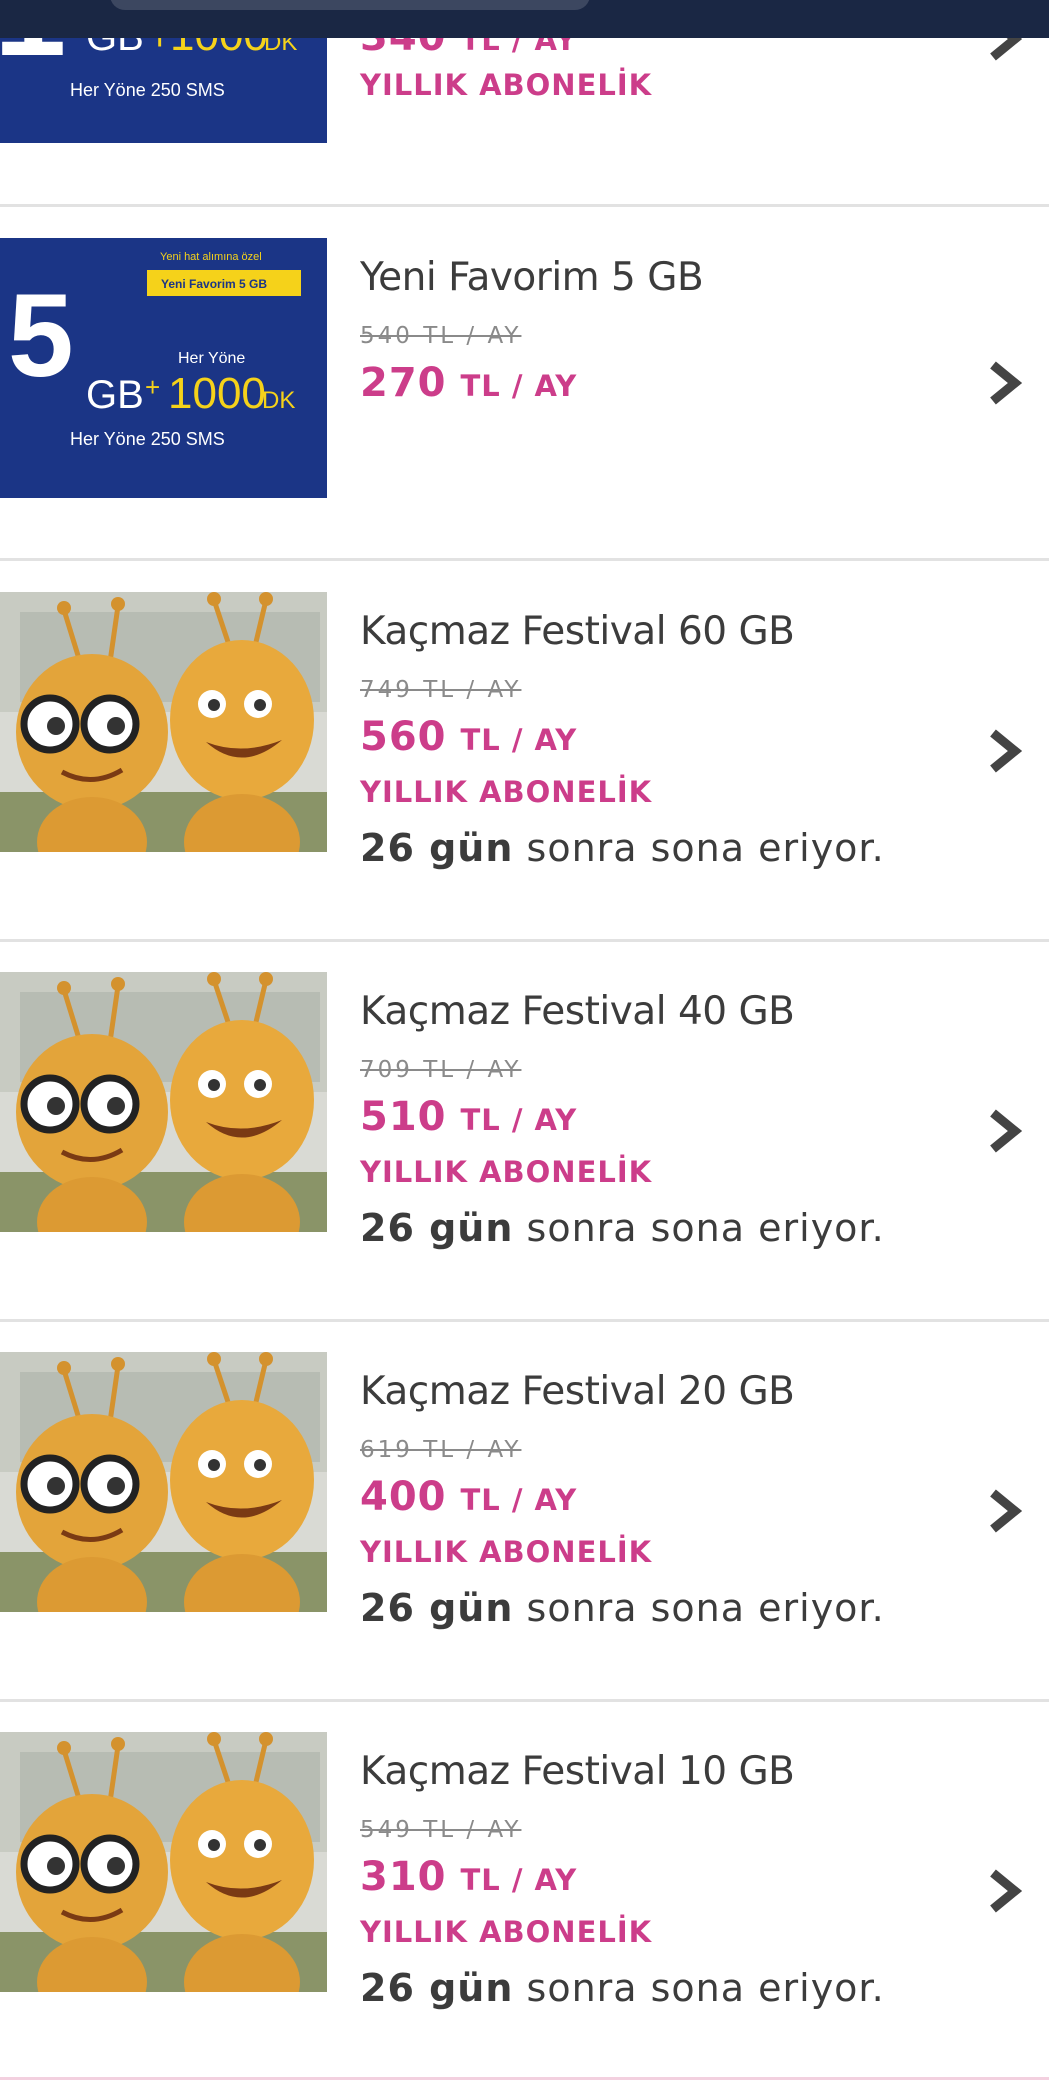 This screenshot has width=1049, height=2086. Describe the element at coordinates (577, 1391) in the screenshot. I see `offer-title: Kaçmaz Festival 20 GB` at that location.